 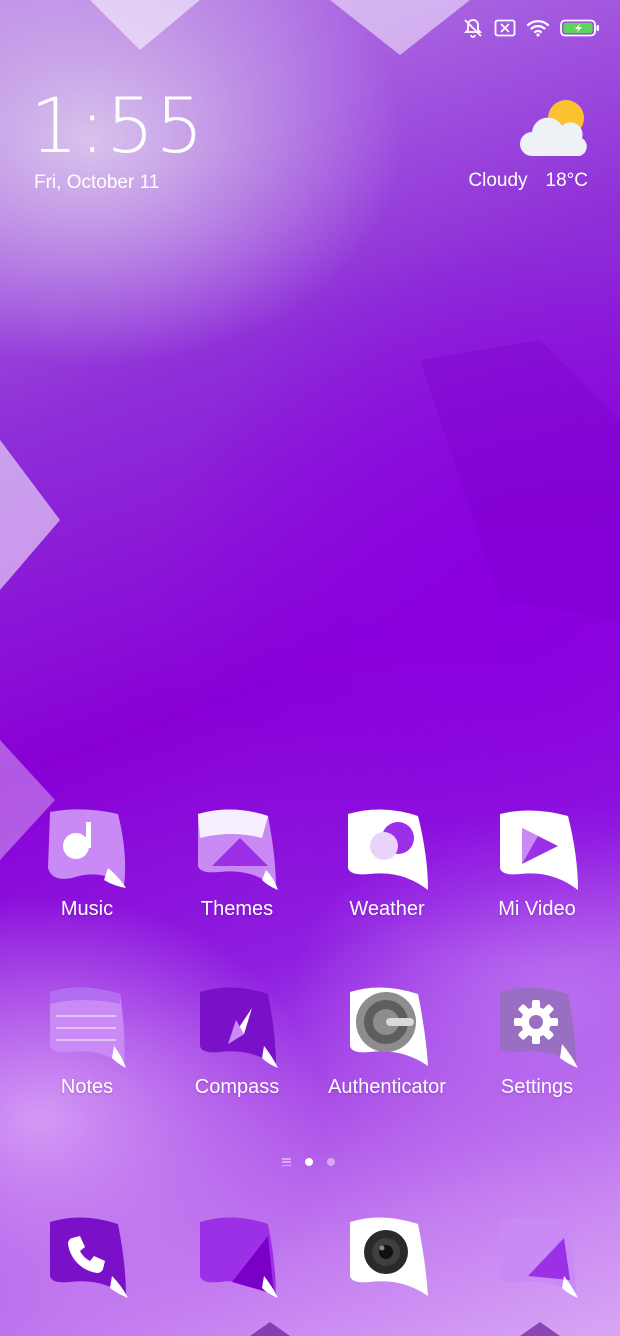 I want to click on dock-phone, so click(x=87, y=1257).